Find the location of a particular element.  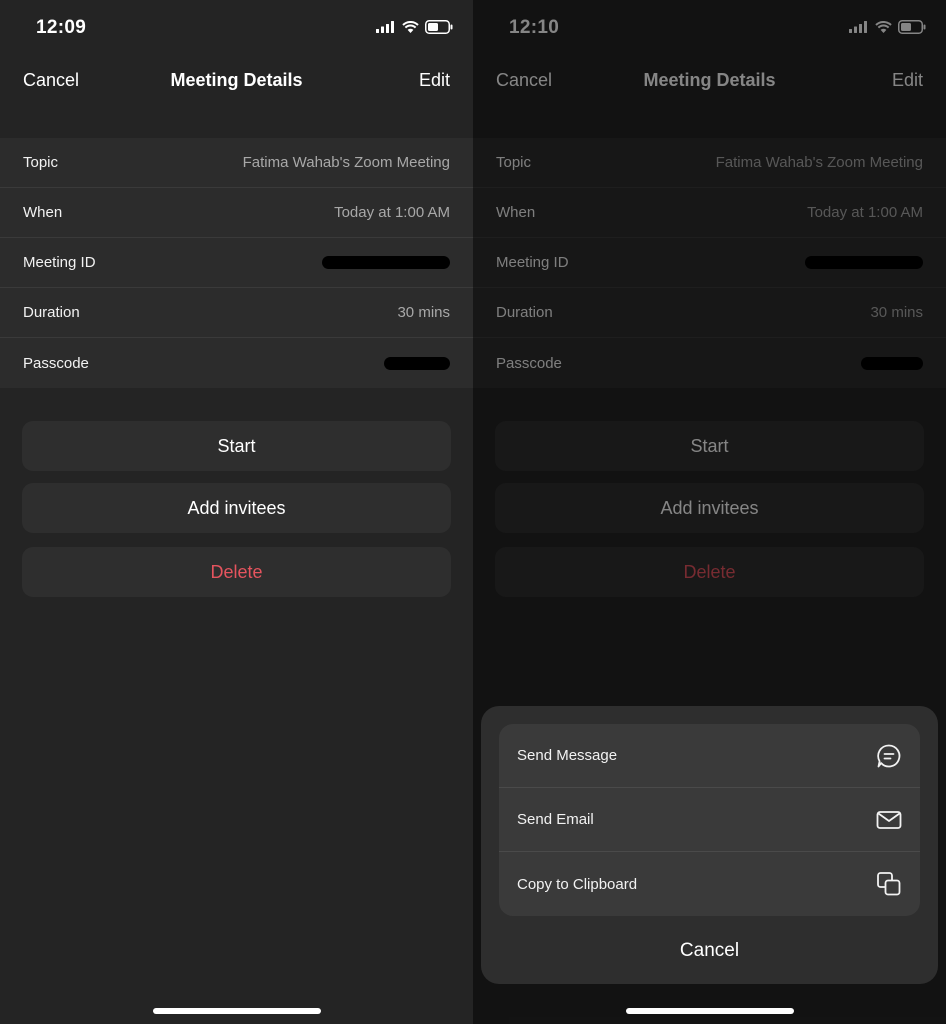

battery-icon is located at coordinates (439, 27).